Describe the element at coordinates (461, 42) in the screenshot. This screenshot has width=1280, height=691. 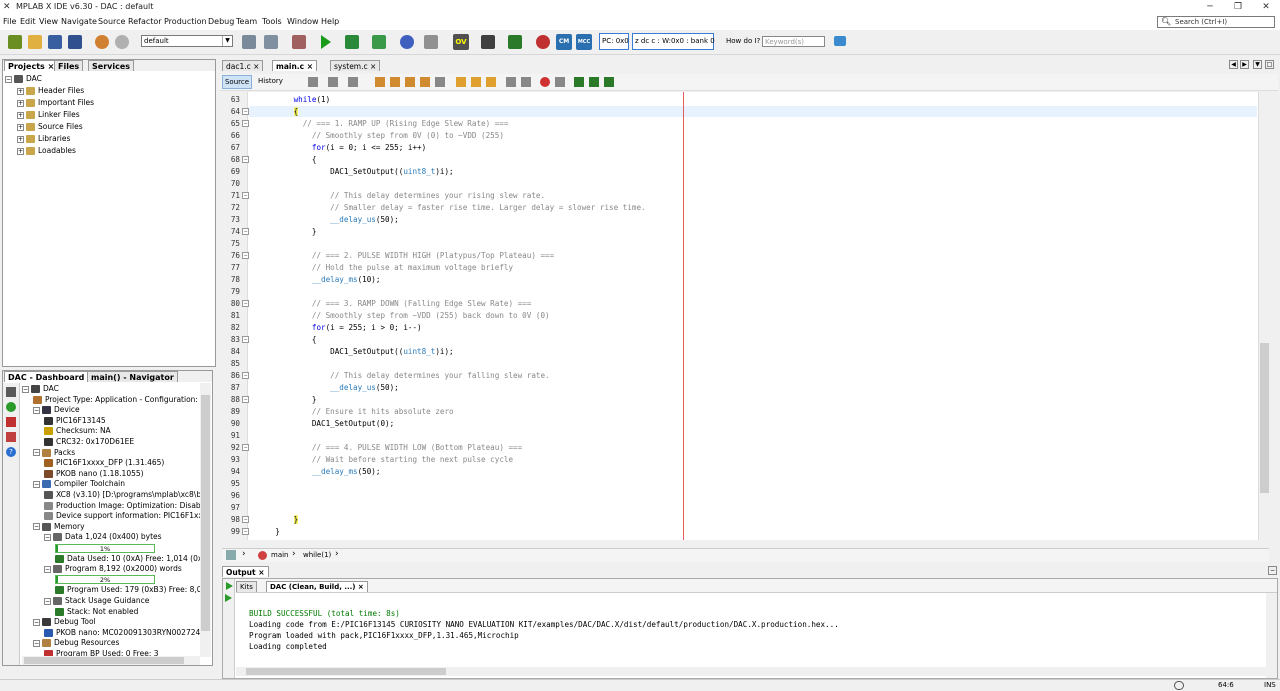
I see `ov-icon: OV` at that location.